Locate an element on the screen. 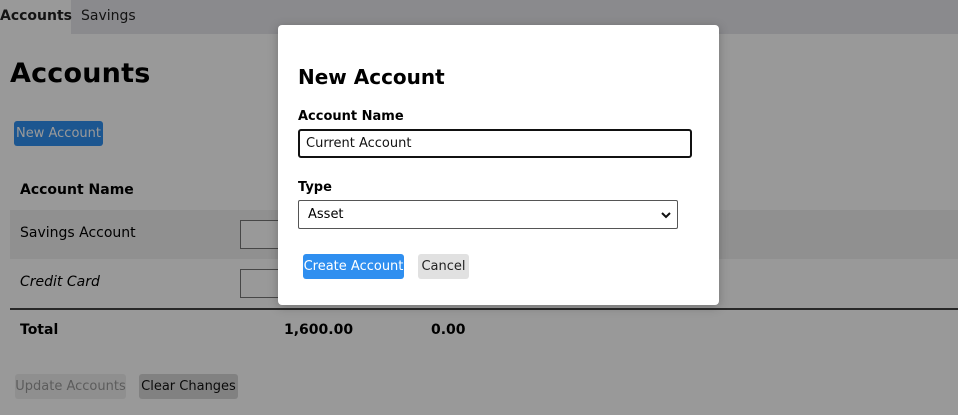 The height and width of the screenshot is (415, 958). cancel-button: Cancel is located at coordinates (443, 266).